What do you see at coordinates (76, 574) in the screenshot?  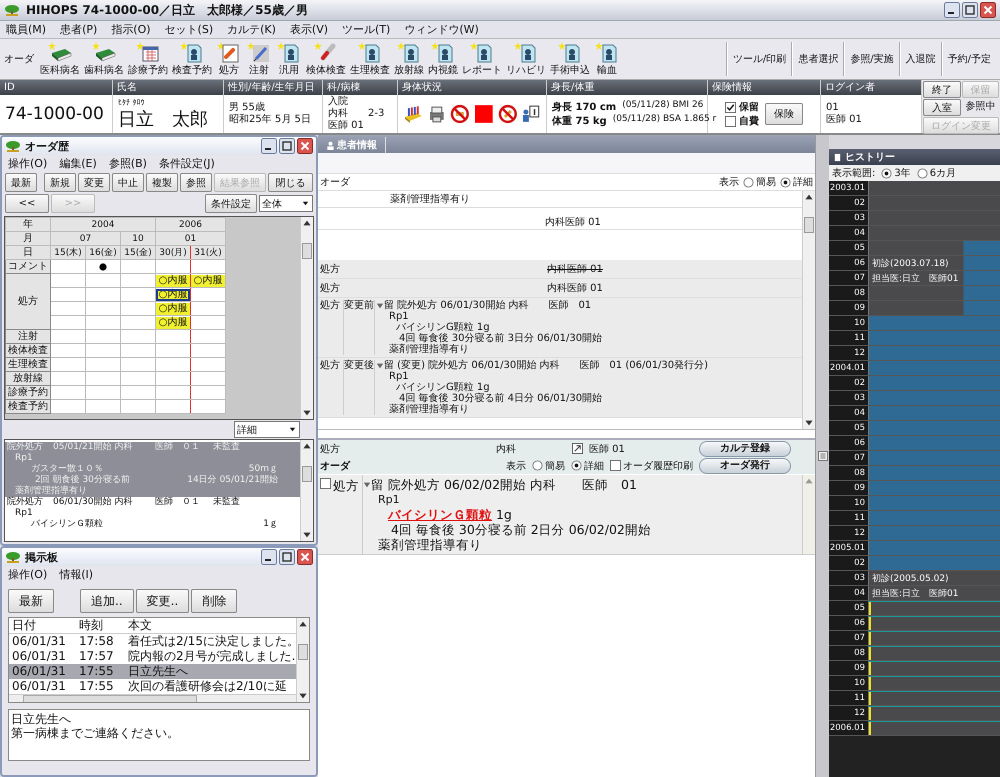 I see `menu-item: 情報(I)` at bounding box center [76, 574].